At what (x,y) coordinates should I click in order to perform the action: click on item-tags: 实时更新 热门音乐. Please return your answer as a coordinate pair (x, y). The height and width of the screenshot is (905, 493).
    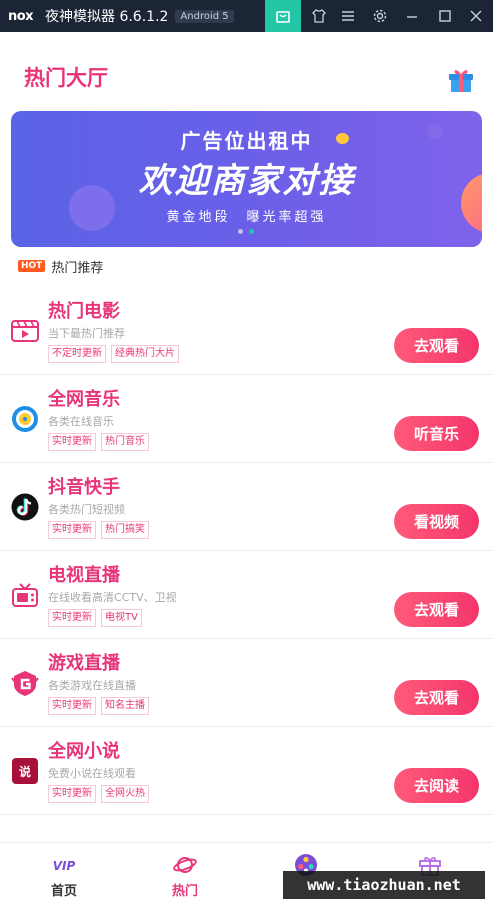
    Looking at the image, I should click on (98, 442).